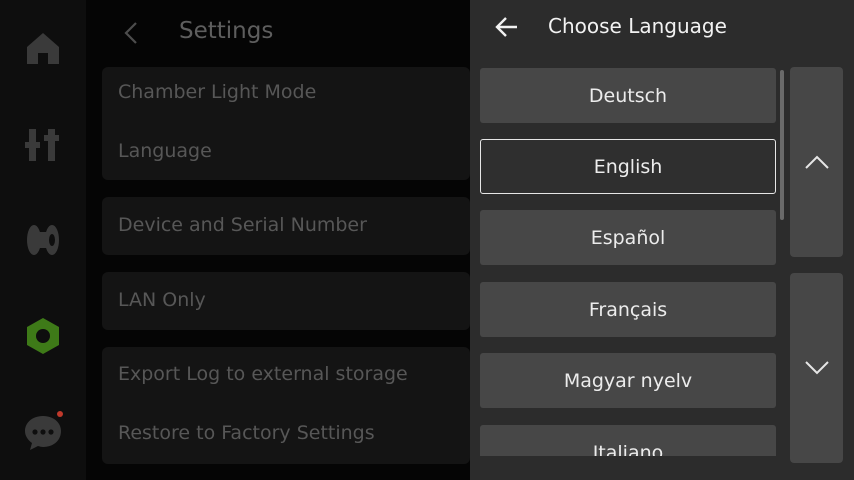 The height and width of the screenshot is (480, 854). I want to click on chevron-down-icon, so click(816, 368).